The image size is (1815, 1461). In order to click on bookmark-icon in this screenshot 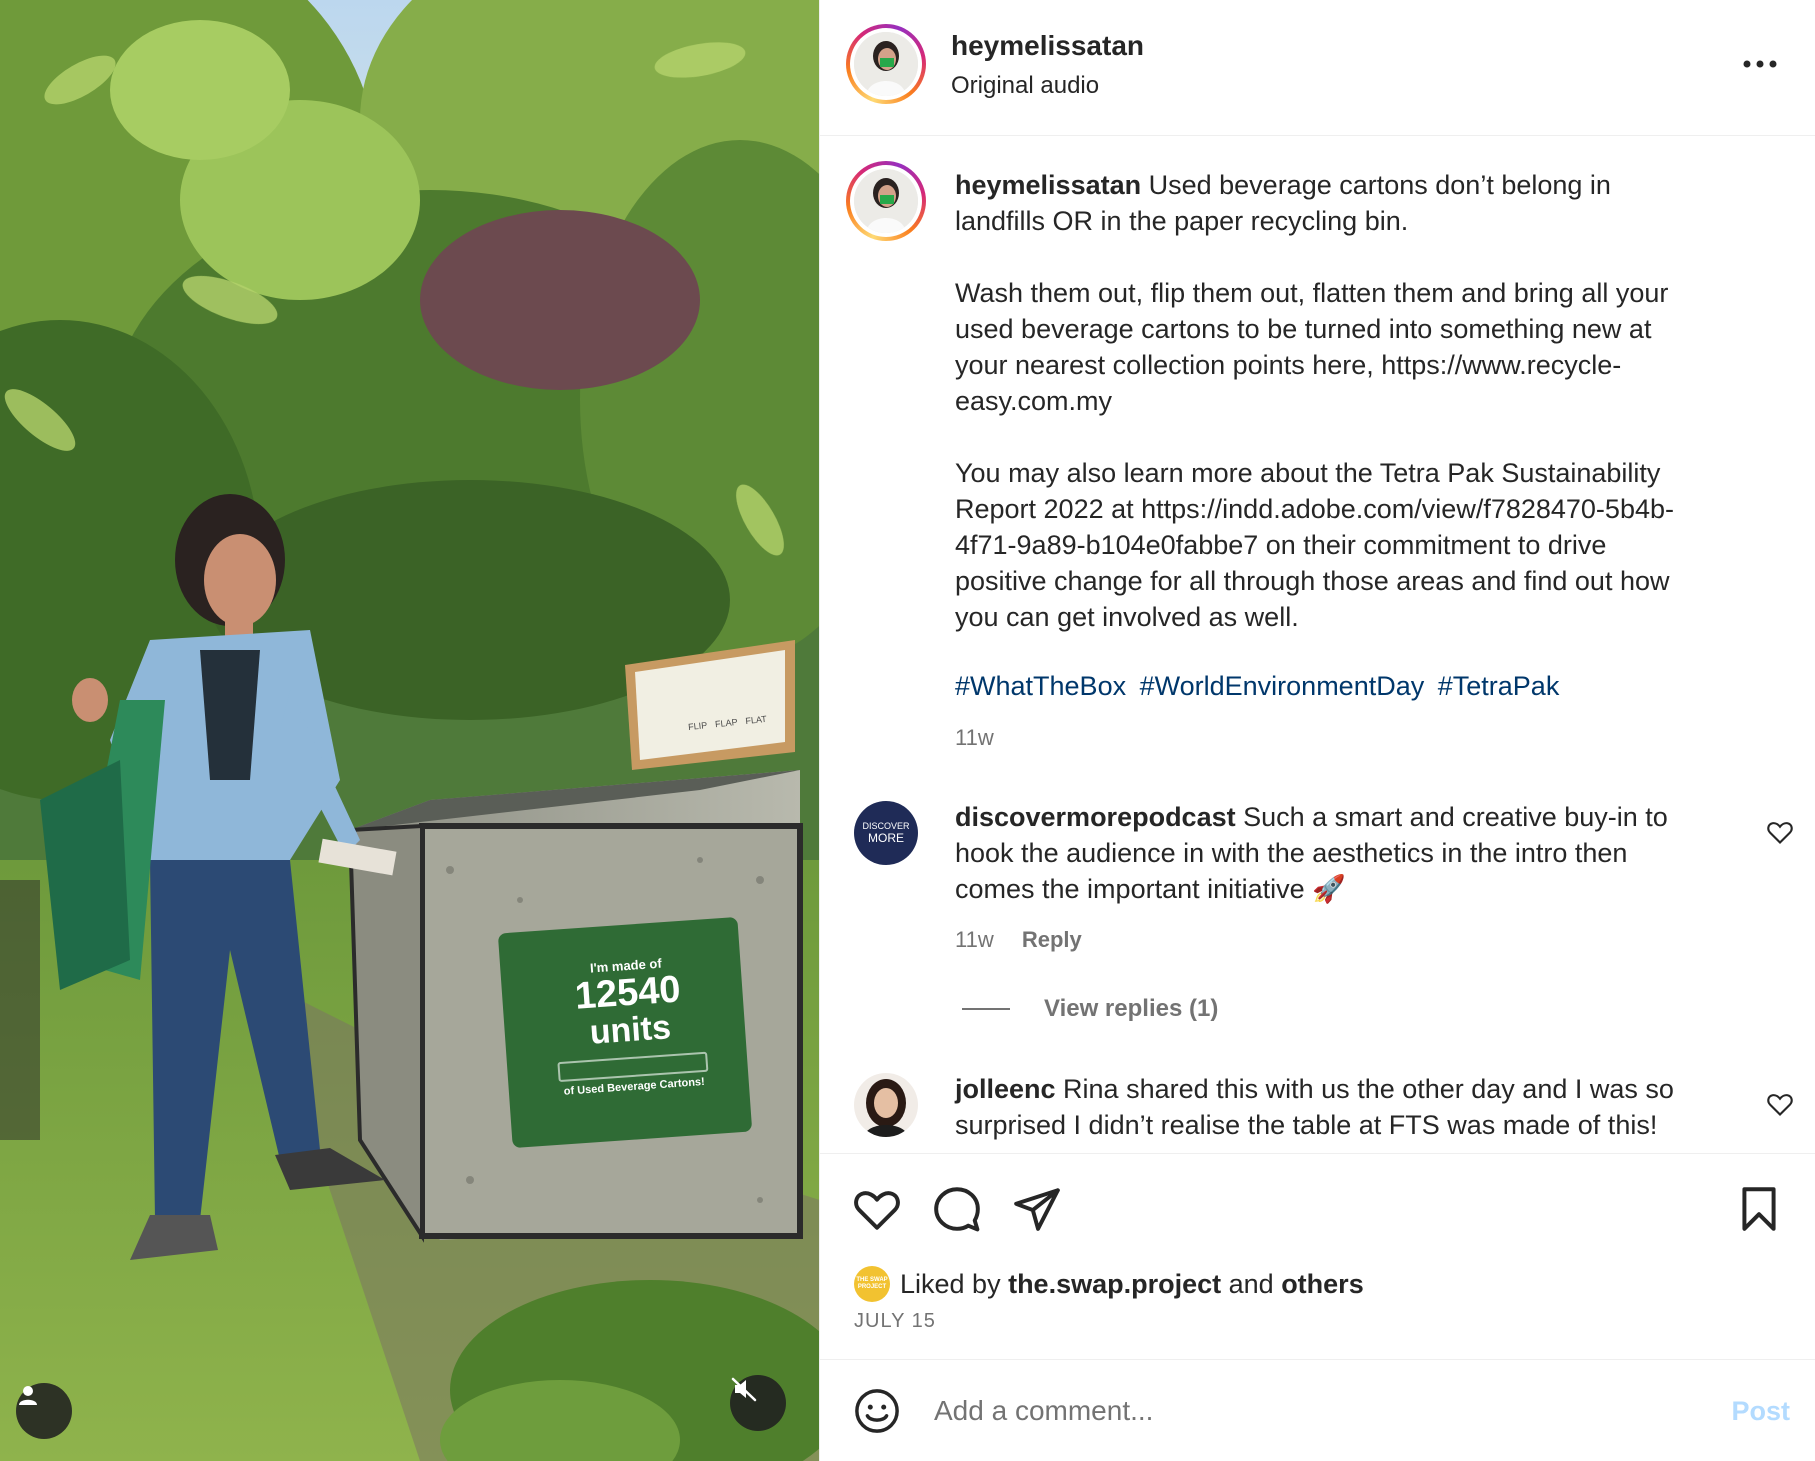, I will do `click(1759, 1209)`.